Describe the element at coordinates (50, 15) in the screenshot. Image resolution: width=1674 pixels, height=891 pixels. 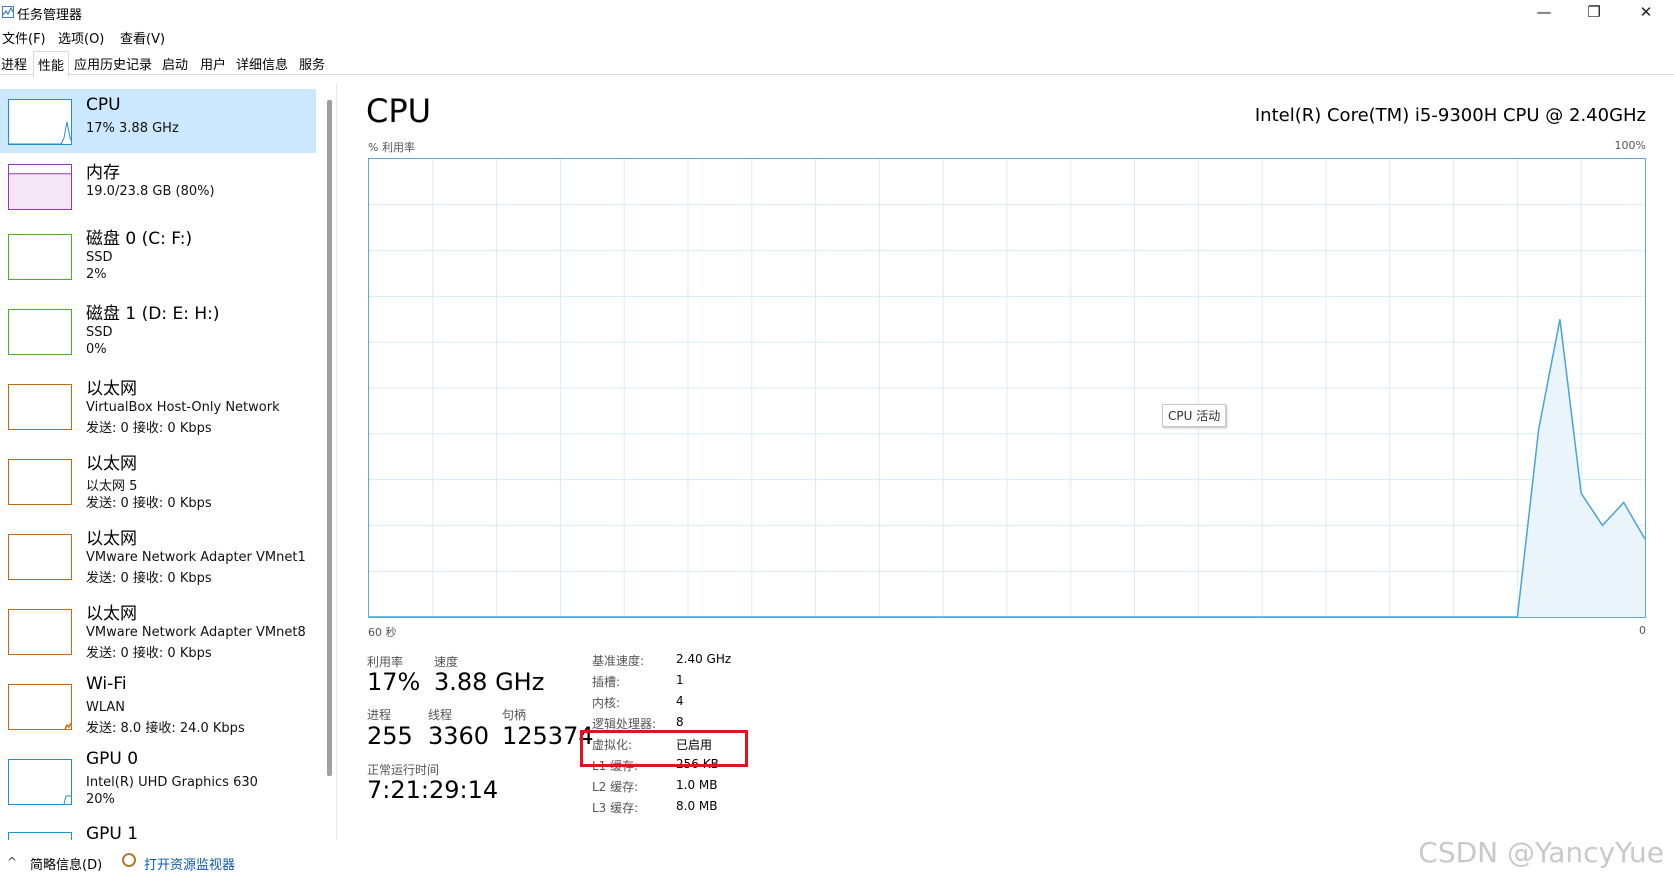
I see `window-title: 任务管理器` at that location.